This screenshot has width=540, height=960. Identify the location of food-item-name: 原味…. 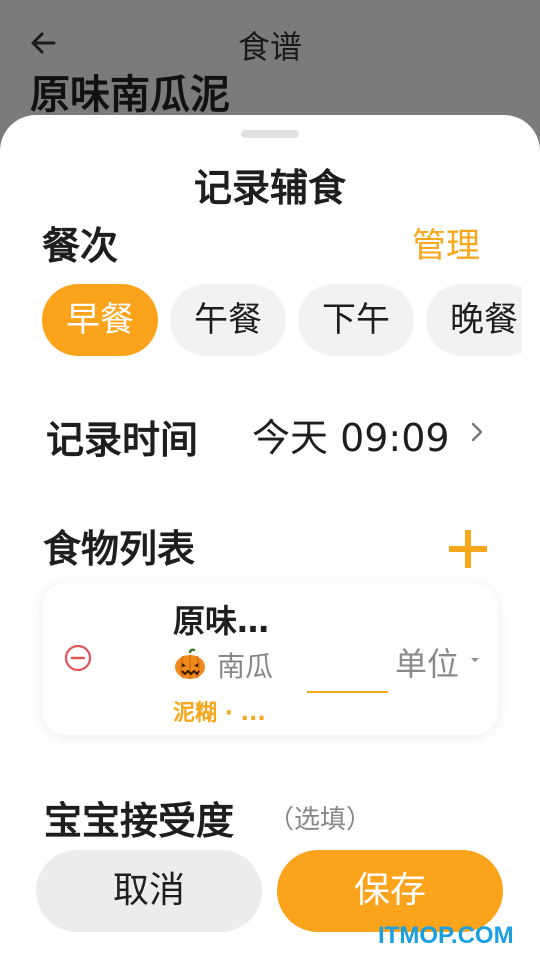
(221, 621).